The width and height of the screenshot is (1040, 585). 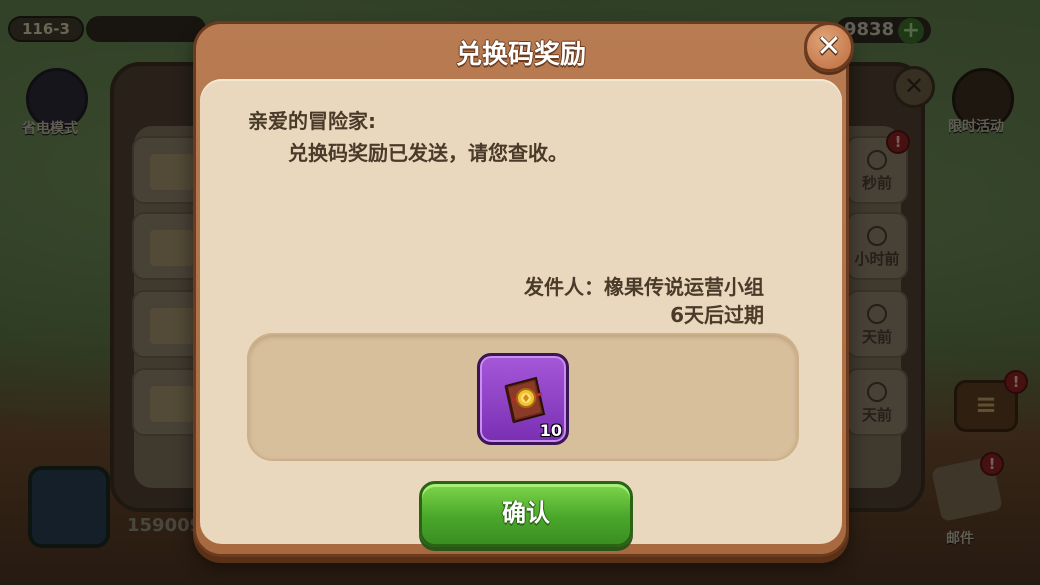 I want to click on reward-count: 10, so click(x=550, y=430).